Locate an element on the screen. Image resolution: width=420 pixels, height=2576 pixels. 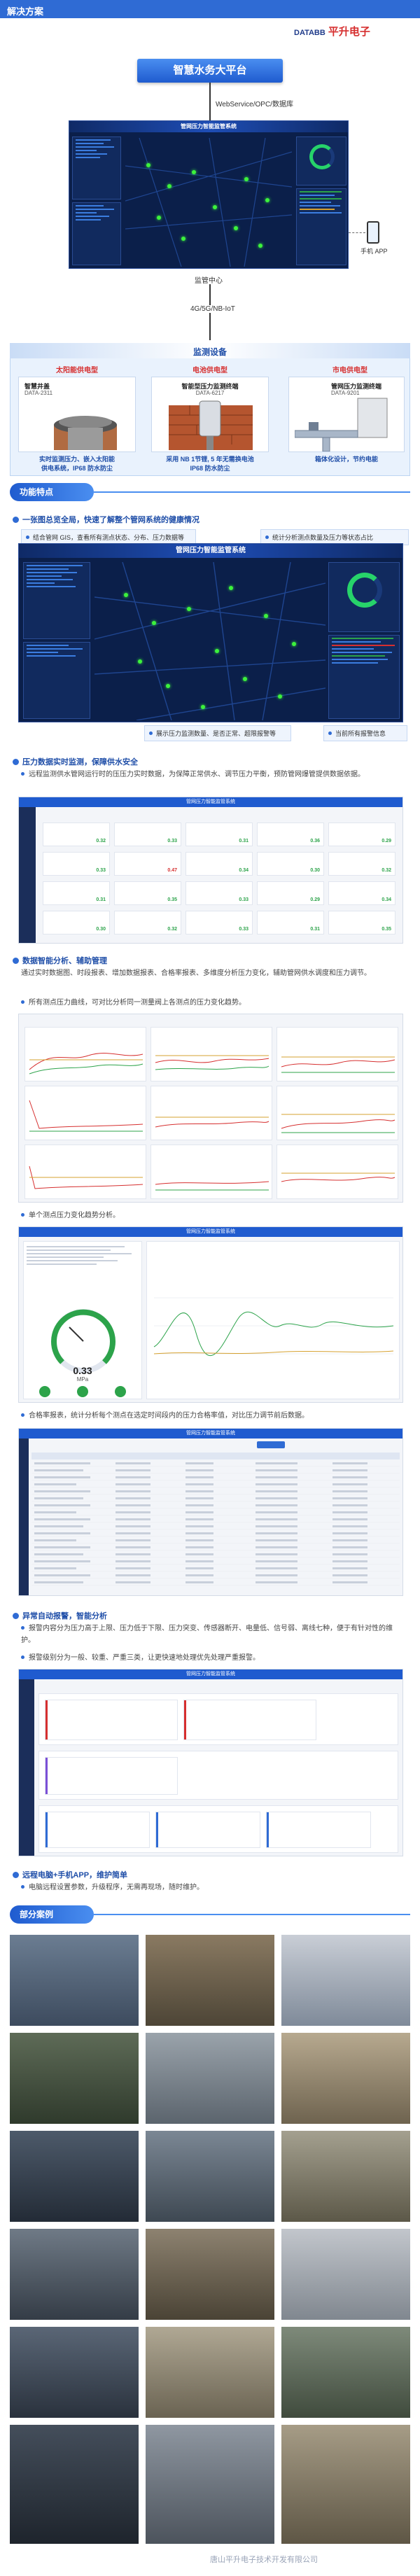
pressure-card: 0.36 is located at coordinates (290, 834).